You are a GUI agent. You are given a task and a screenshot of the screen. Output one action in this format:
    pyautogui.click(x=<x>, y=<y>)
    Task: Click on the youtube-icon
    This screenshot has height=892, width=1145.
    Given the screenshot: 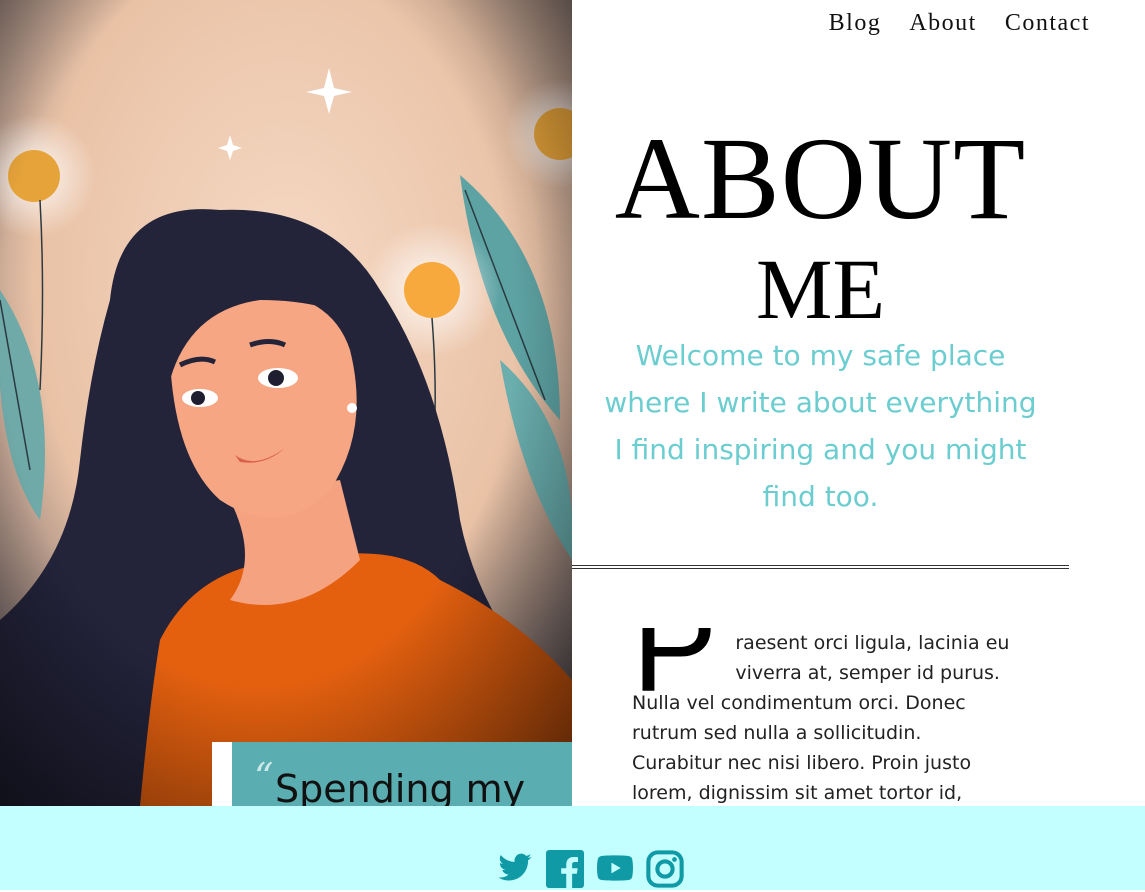 What is the action you would take?
    pyautogui.click(x=615, y=868)
    